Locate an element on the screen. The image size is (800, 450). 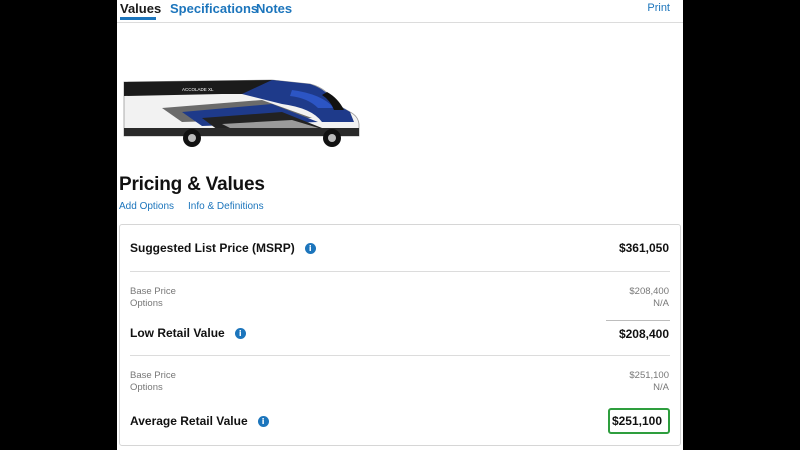
low-retail-row: Low Retail Value i is located at coordinates (188, 333).